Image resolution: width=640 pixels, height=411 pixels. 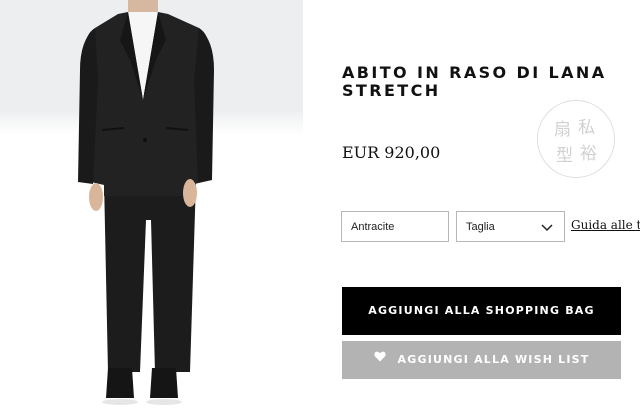 What do you see at coordinates (474, 81) in the screenshot?
I see `product-title: ABITO IN RASO DI LANA STRETCH` at bounding box center [474, 81].